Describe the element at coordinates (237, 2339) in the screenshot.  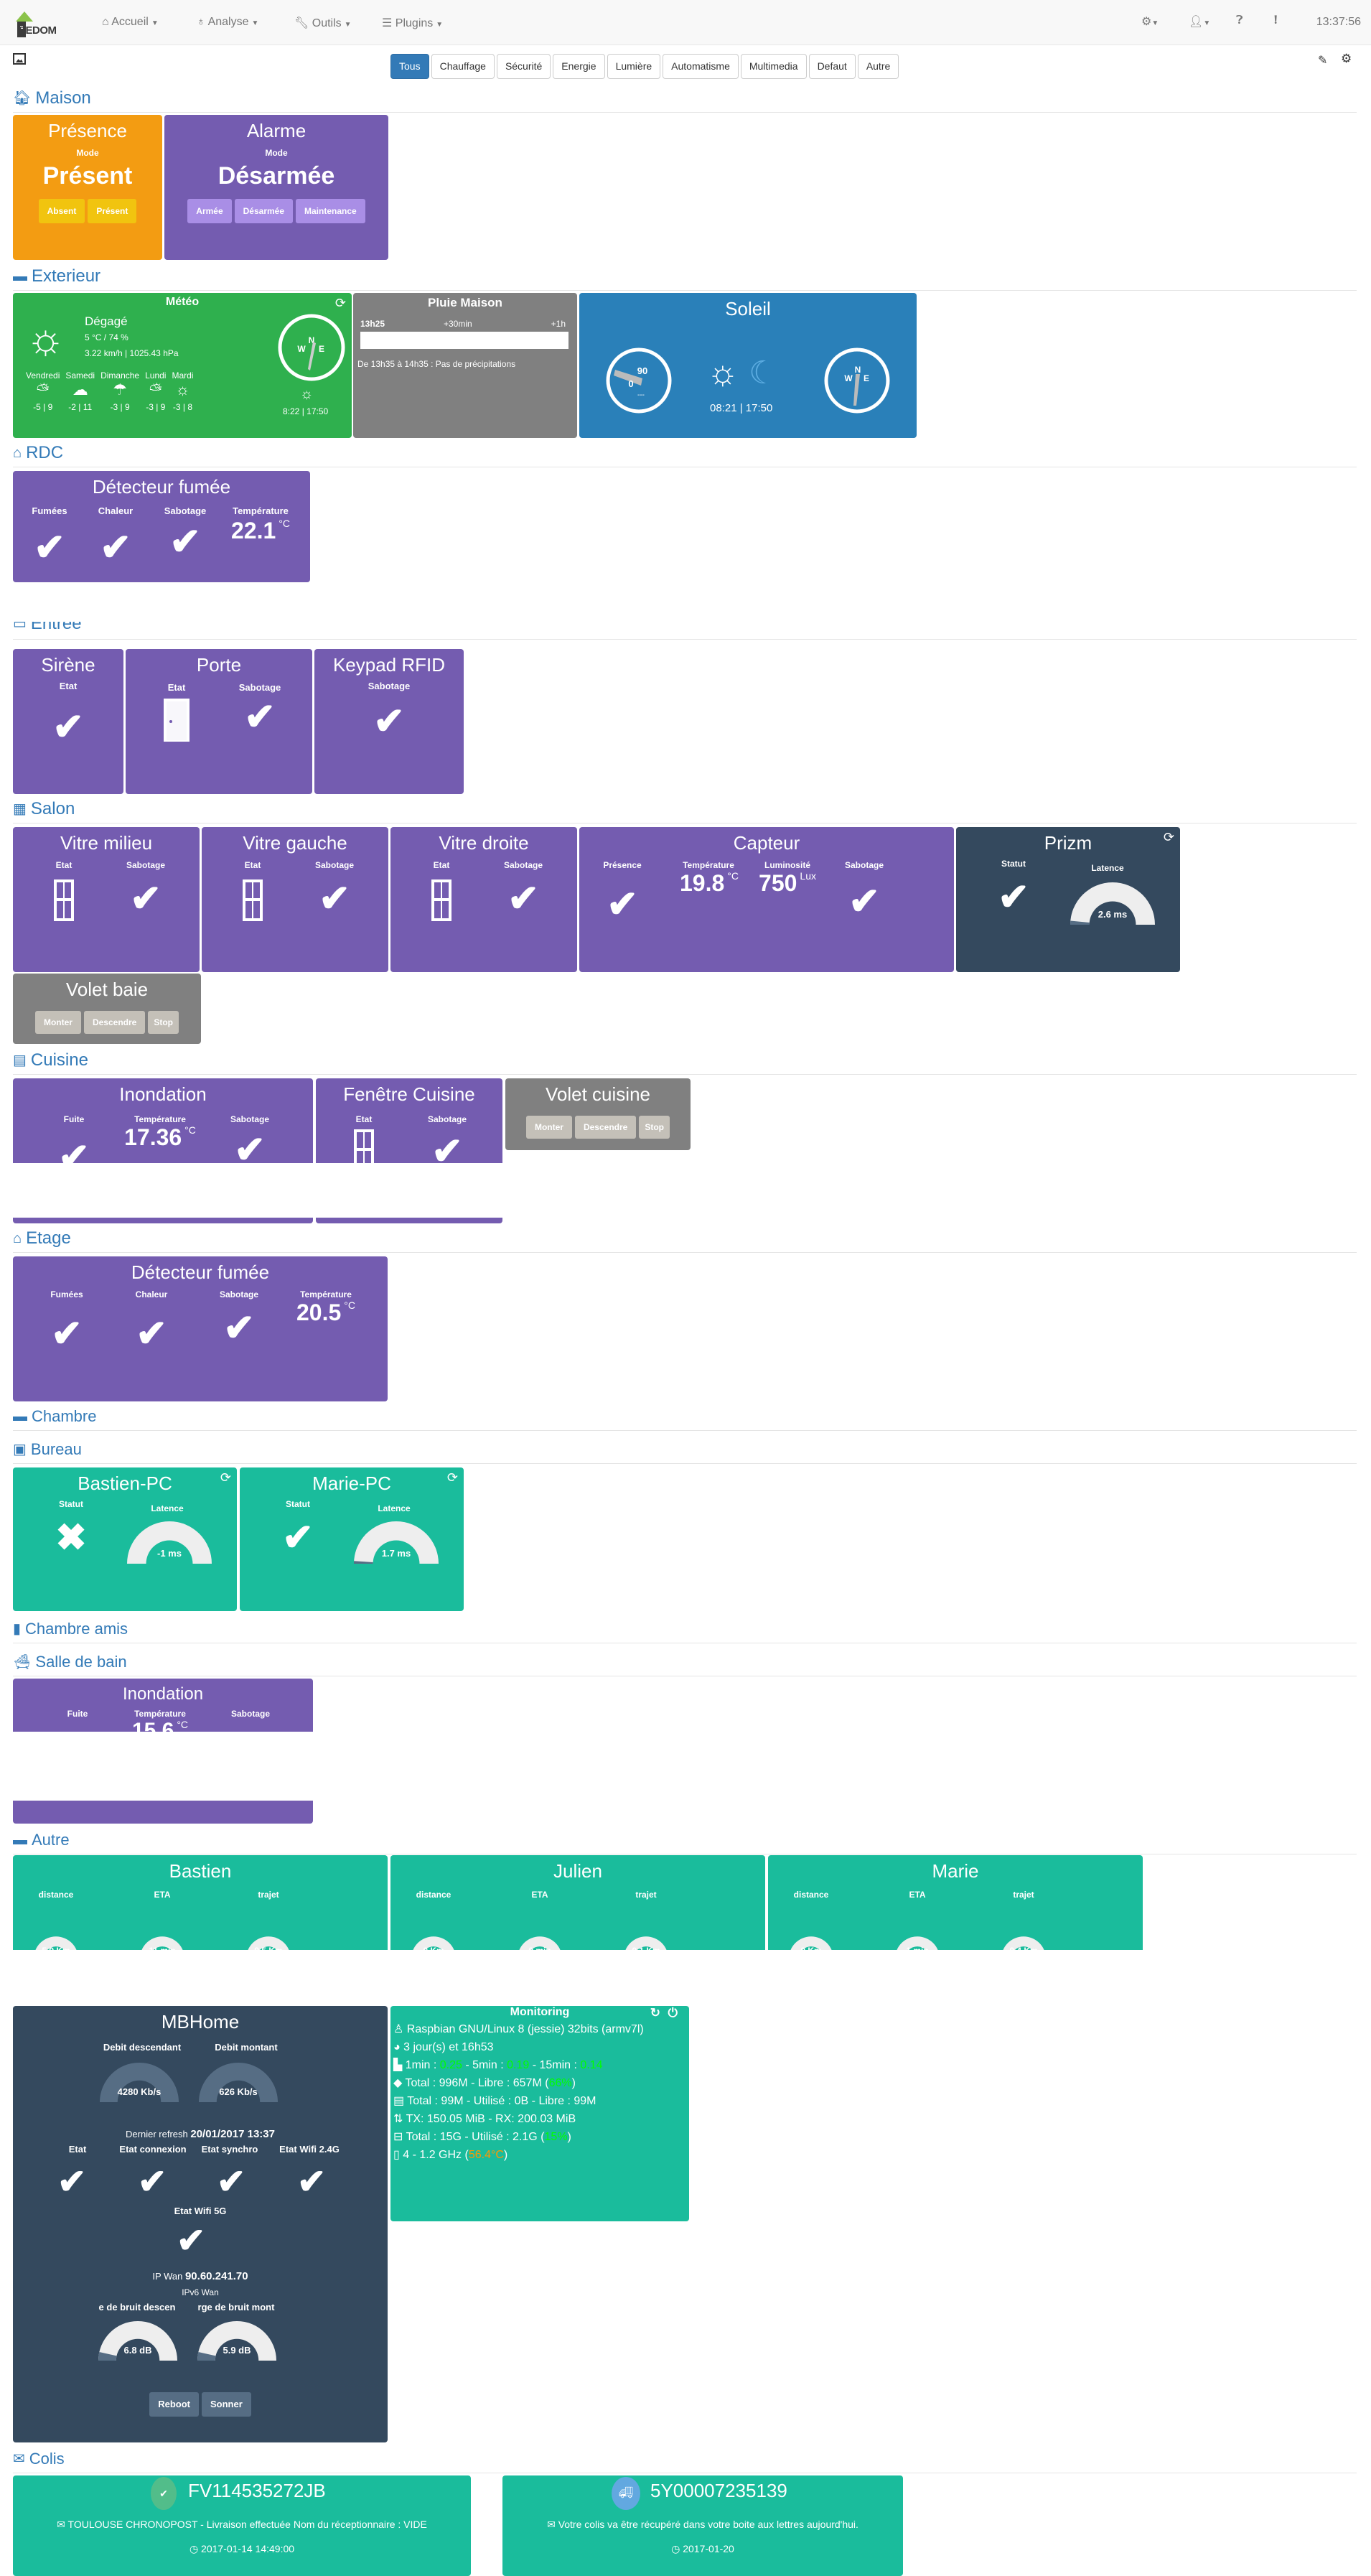
I see `noise-up-gauge: 5.9 dB` at that location.